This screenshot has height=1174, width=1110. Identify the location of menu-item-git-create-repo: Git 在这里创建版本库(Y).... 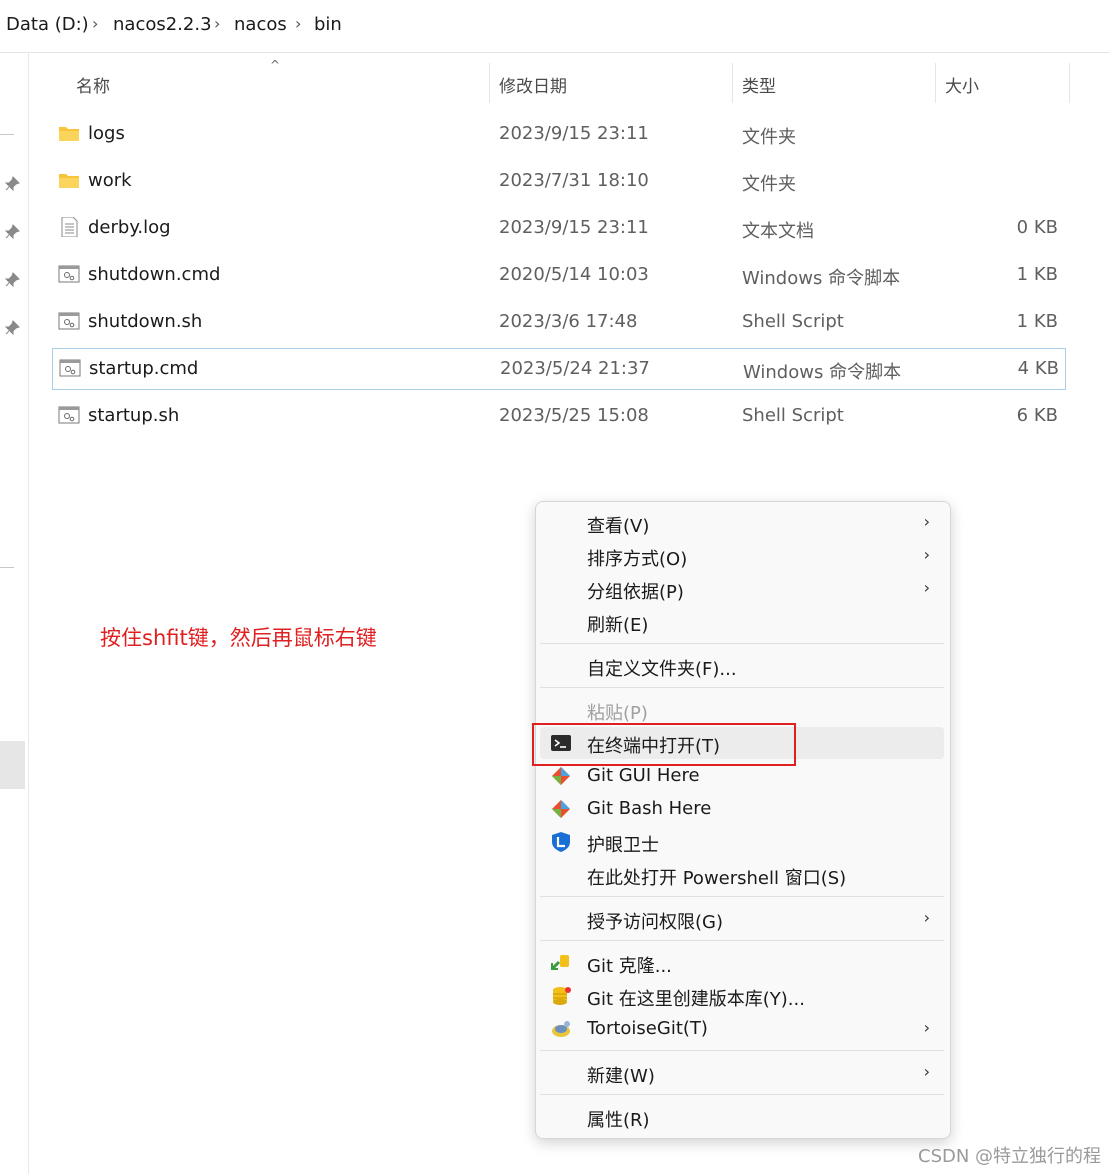
(742, 996).